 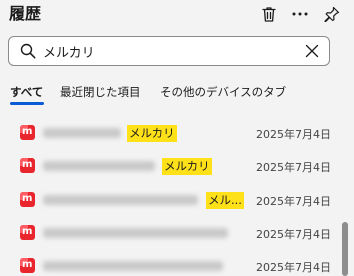 I want to click on search-box, so click(x=169, y=51).